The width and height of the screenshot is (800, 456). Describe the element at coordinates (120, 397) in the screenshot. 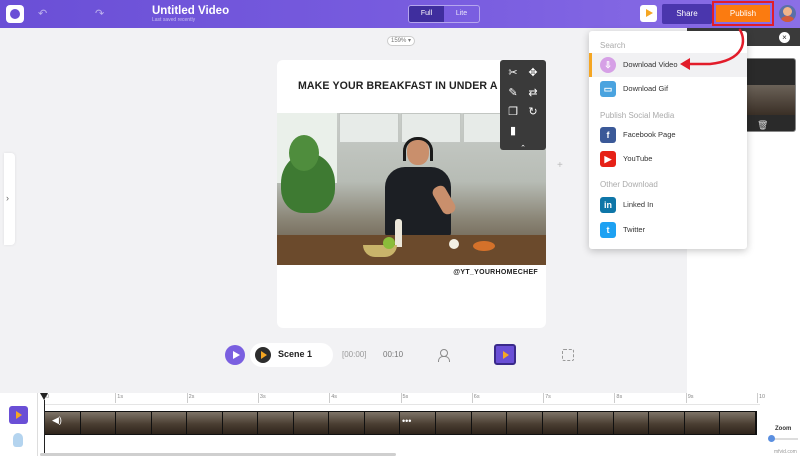

I see `ruler-tick-label: 1s` at that location.